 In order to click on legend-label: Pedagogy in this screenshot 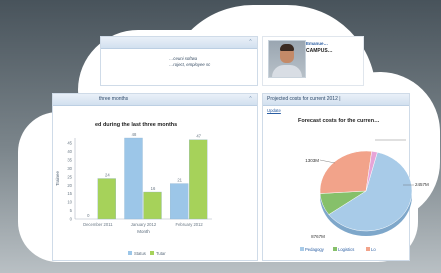, I will do `click(315, 249)`.